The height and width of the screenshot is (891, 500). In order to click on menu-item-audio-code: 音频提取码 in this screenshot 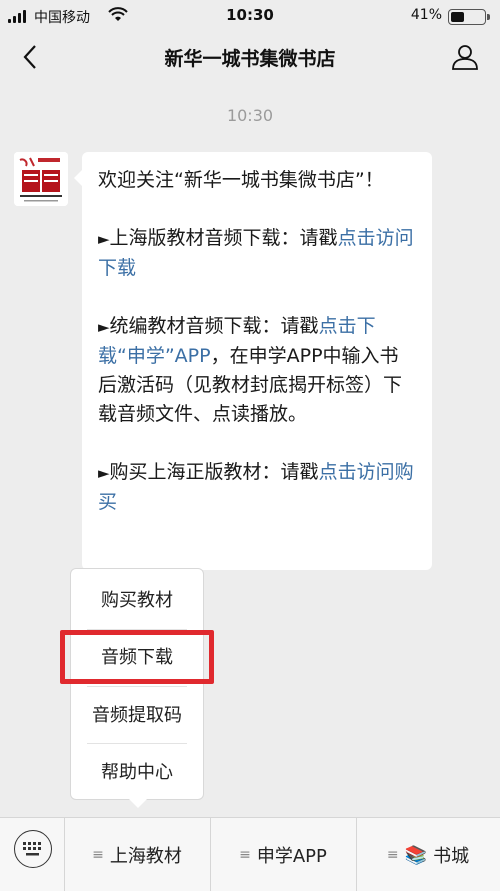, I will do `click(137, 714)`.